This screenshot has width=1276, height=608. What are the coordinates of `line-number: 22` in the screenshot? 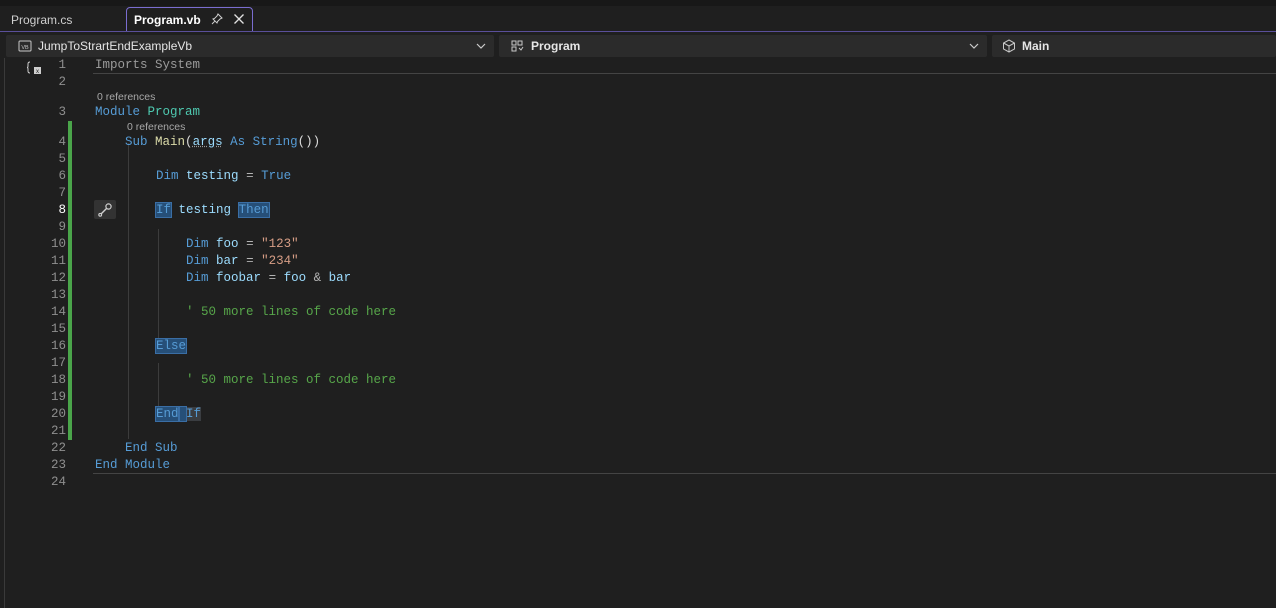 It's located at (58, 448).